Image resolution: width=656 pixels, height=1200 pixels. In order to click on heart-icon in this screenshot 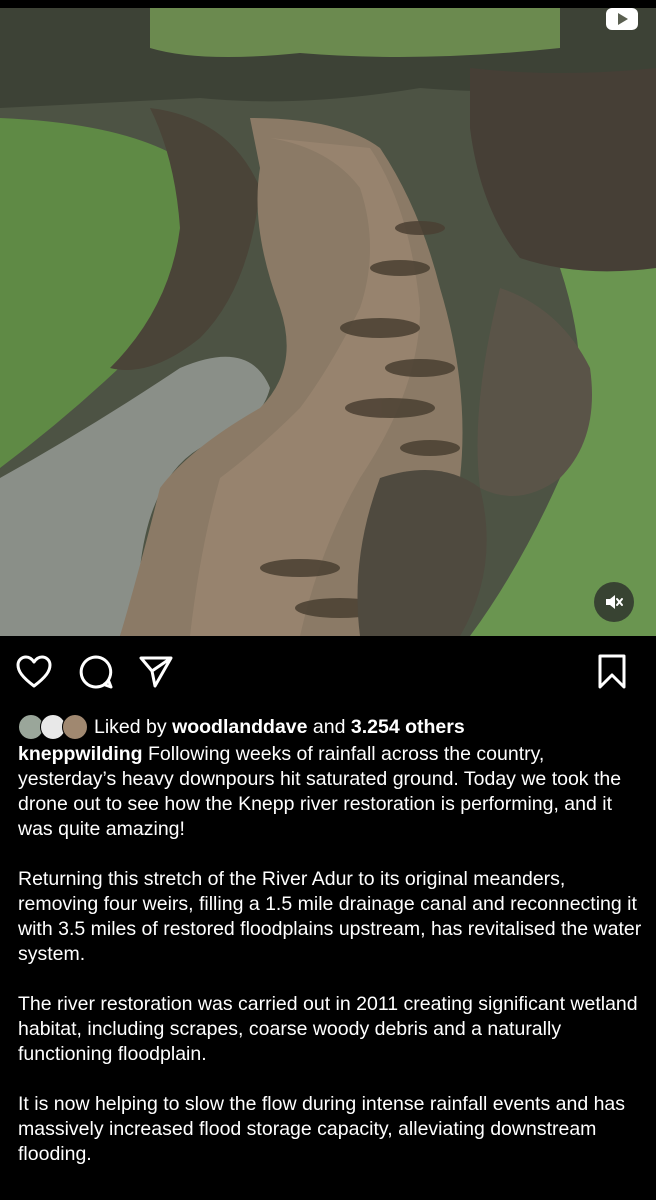, I will do `click(34, 672)`.